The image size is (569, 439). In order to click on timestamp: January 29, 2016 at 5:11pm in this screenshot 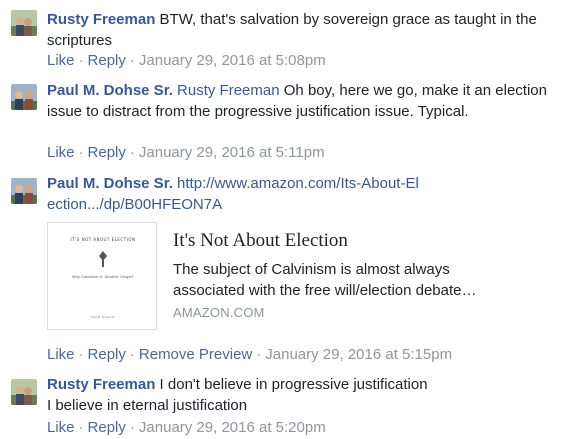, I will do `click(232, 152)`.